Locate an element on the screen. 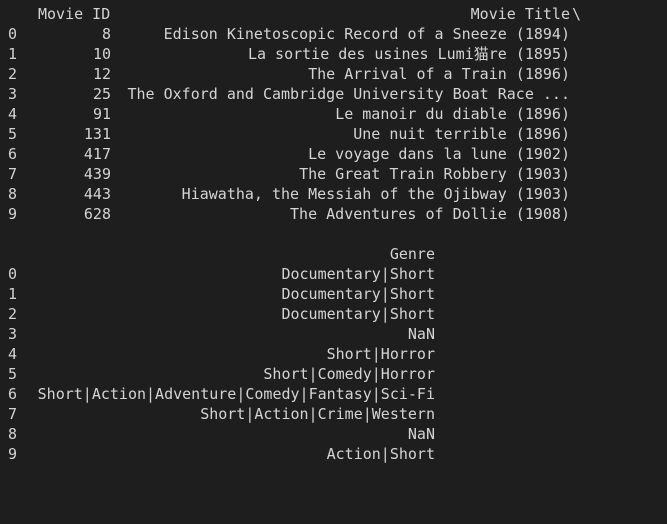 This screenshot has height=524, width=667. table-row: 9 Action|Short is located at coordinates (333, 454).